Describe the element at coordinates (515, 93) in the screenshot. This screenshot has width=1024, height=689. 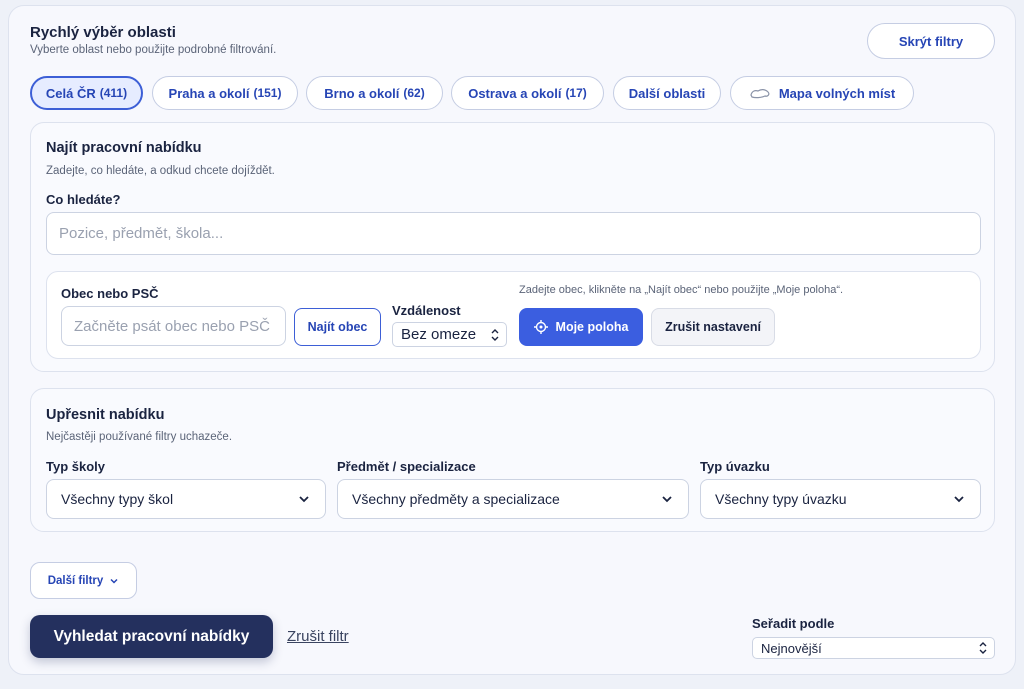
I see `pill-label: Ostrava a okolí` at that location.